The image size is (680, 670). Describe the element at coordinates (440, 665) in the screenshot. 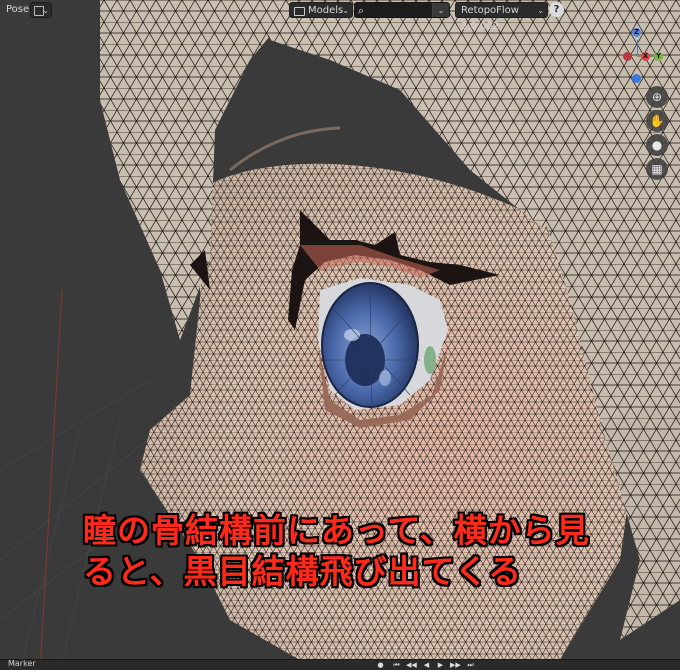

I see `play-button: ▶` at that location.